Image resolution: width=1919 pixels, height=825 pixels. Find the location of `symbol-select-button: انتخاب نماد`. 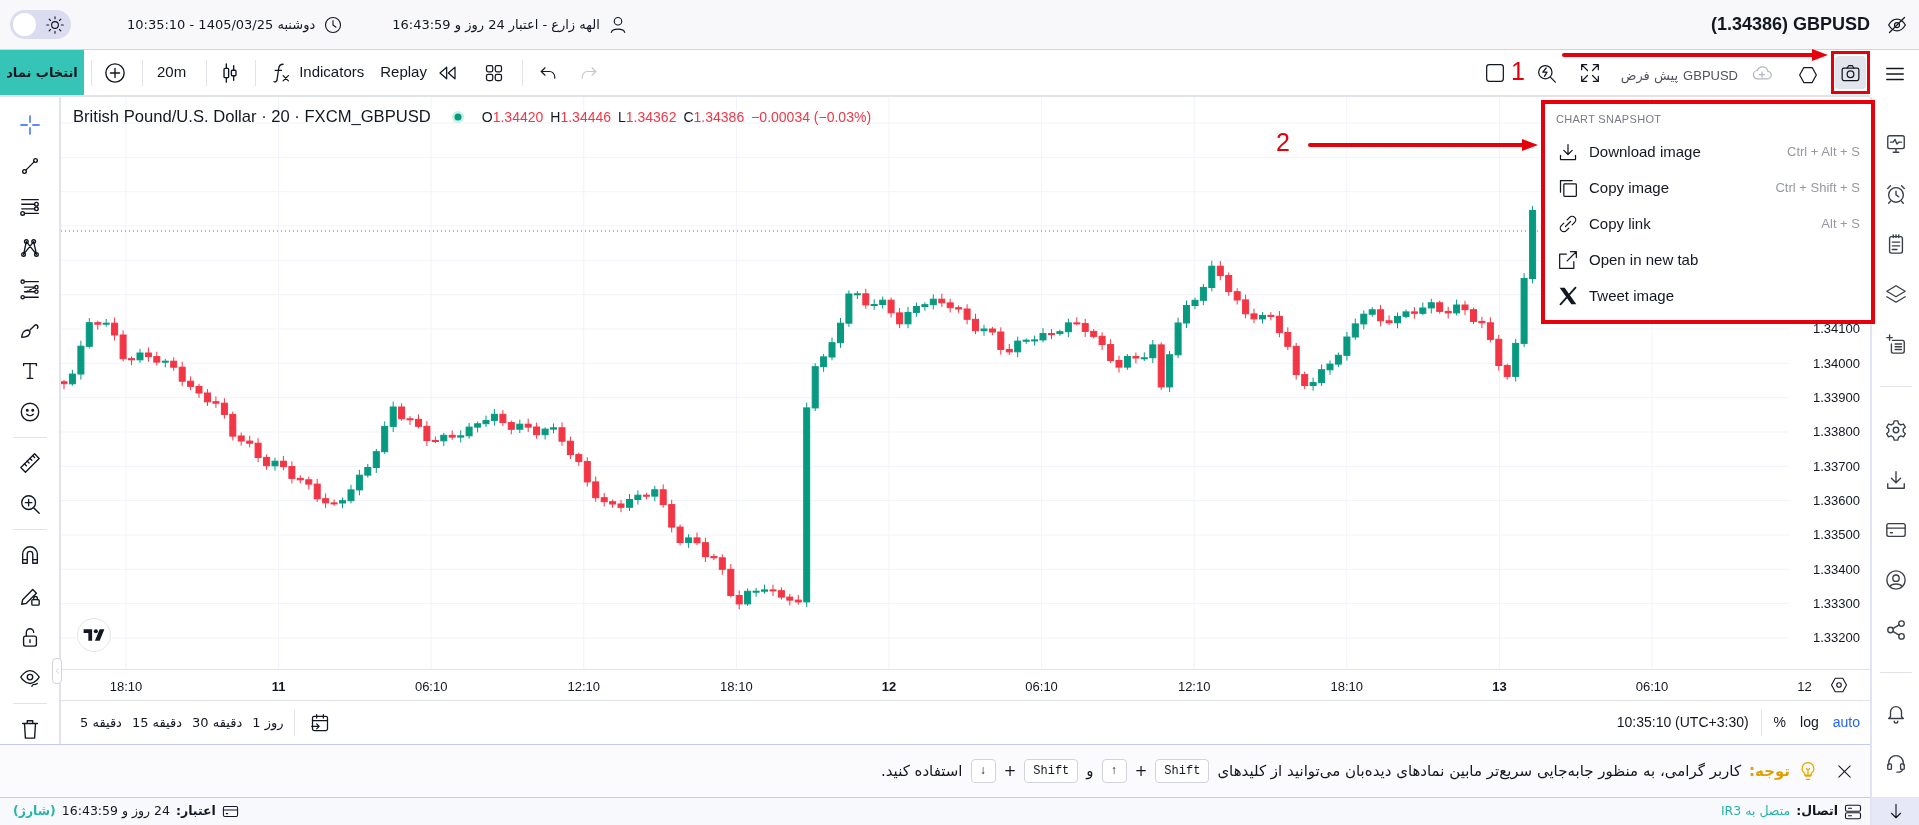

symbol-select-button: انتخاب نماد is located at coordinates (42, 72).